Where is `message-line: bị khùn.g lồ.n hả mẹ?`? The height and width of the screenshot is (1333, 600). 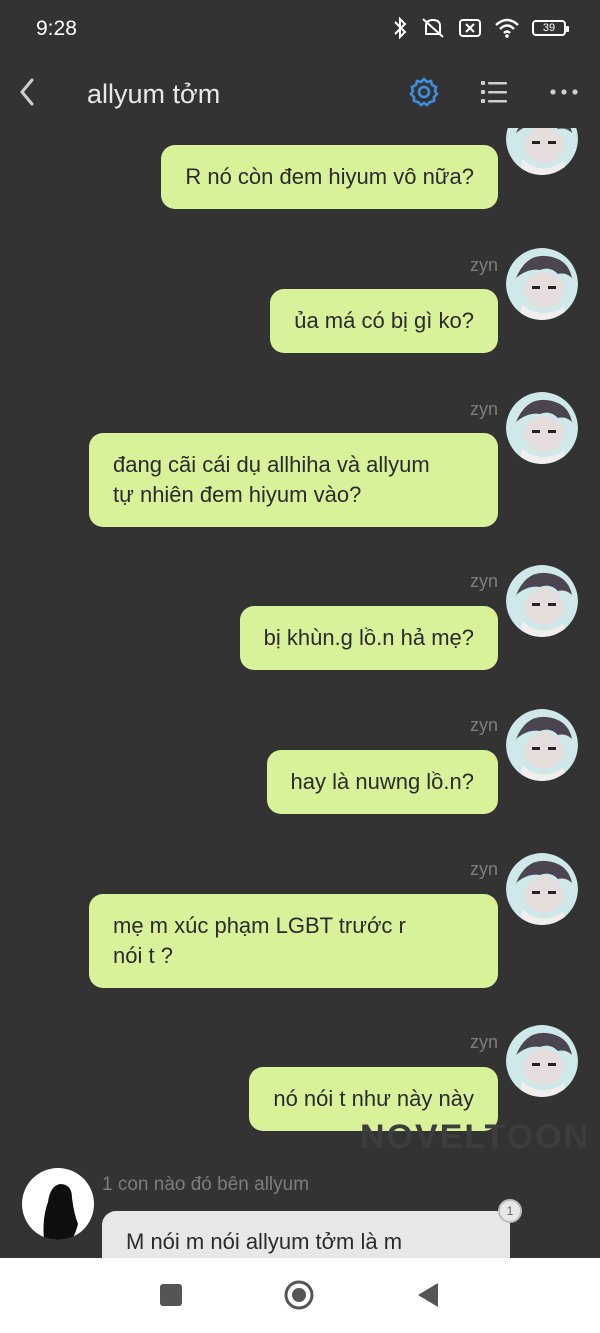 message-line: bị khùn.g lồ.n hả mẹ? is located at coordinates (368, 637).